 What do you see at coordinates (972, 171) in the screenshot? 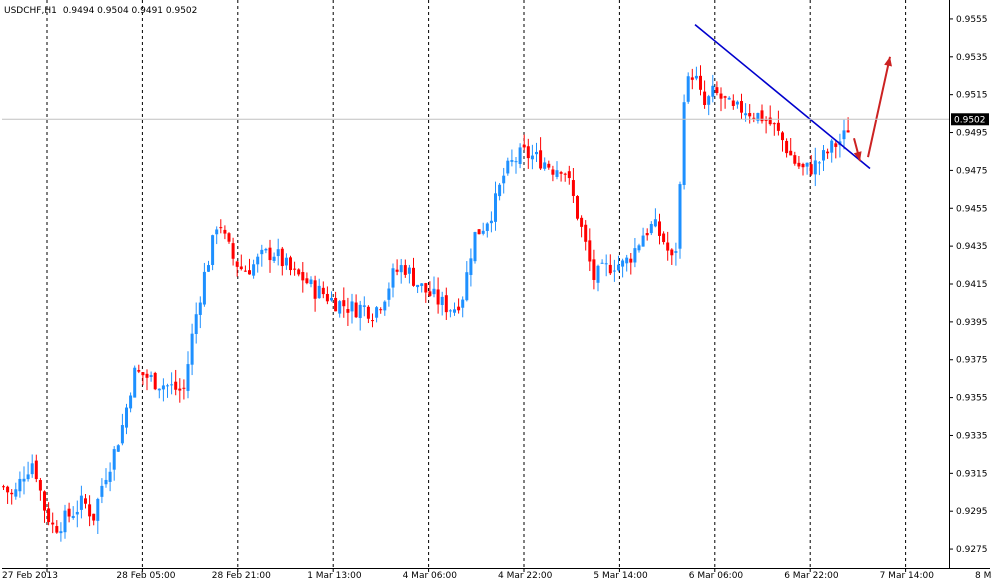
I see `y-tick-label: 0.9475` at bounding box center [972, 171].